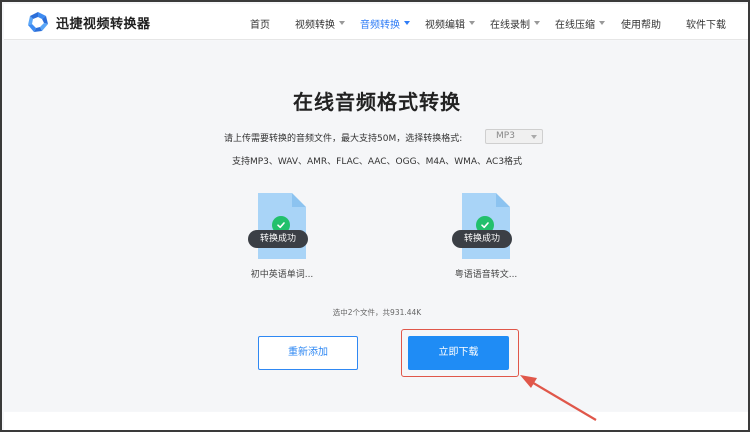 The image size is (750, 432). I want to click on nav-item-audio-convert: 音频转换, so click(385, 23).